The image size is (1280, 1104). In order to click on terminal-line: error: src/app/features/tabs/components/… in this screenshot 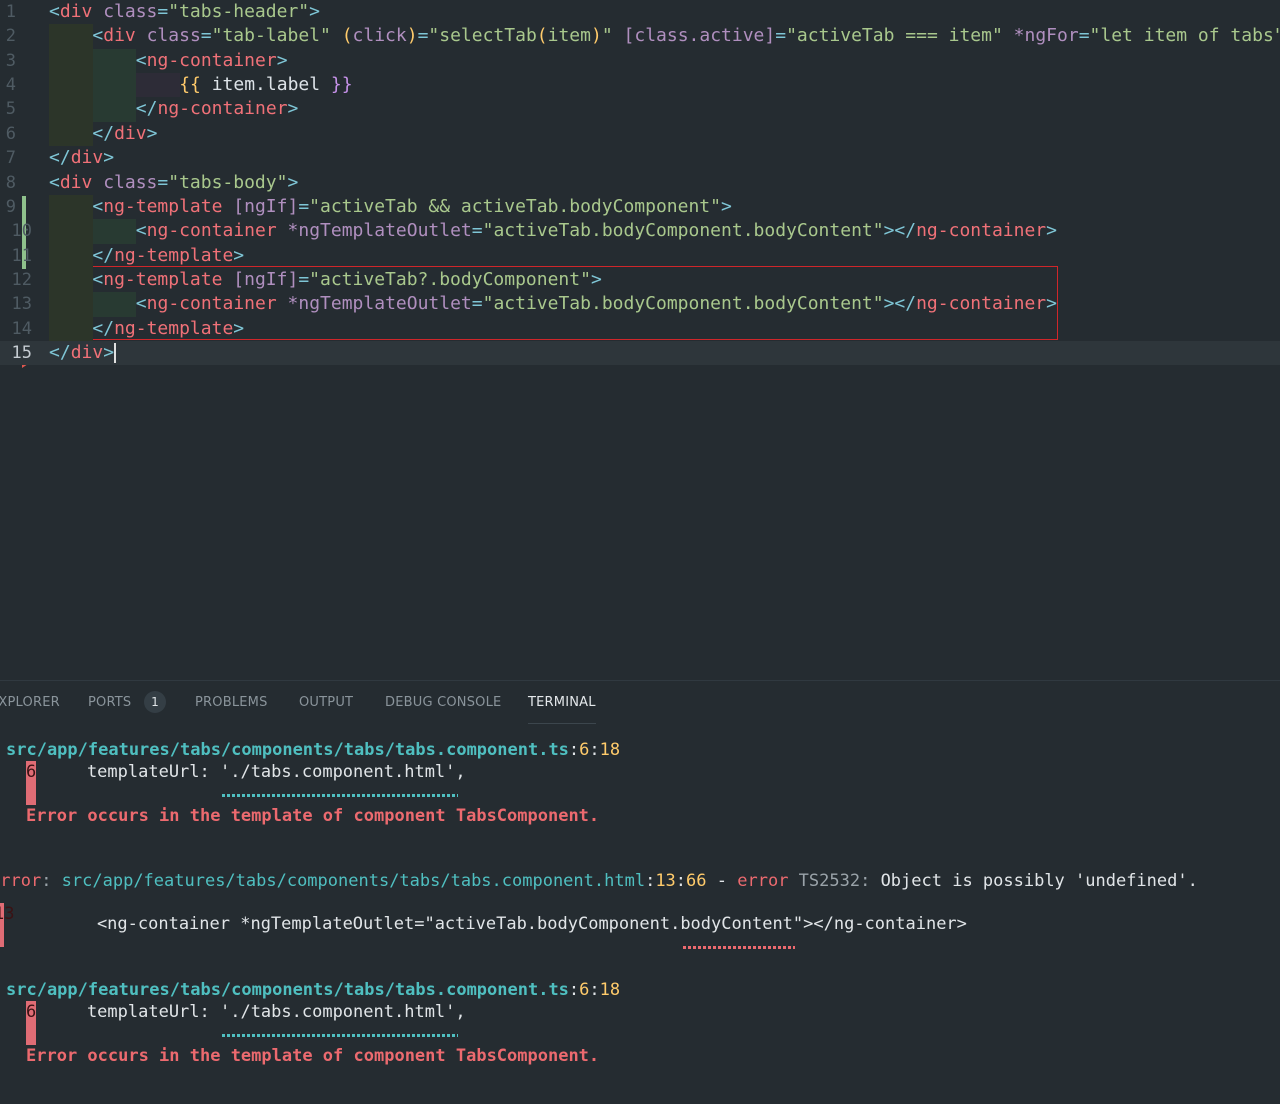, I will do `click(599, 881)`.